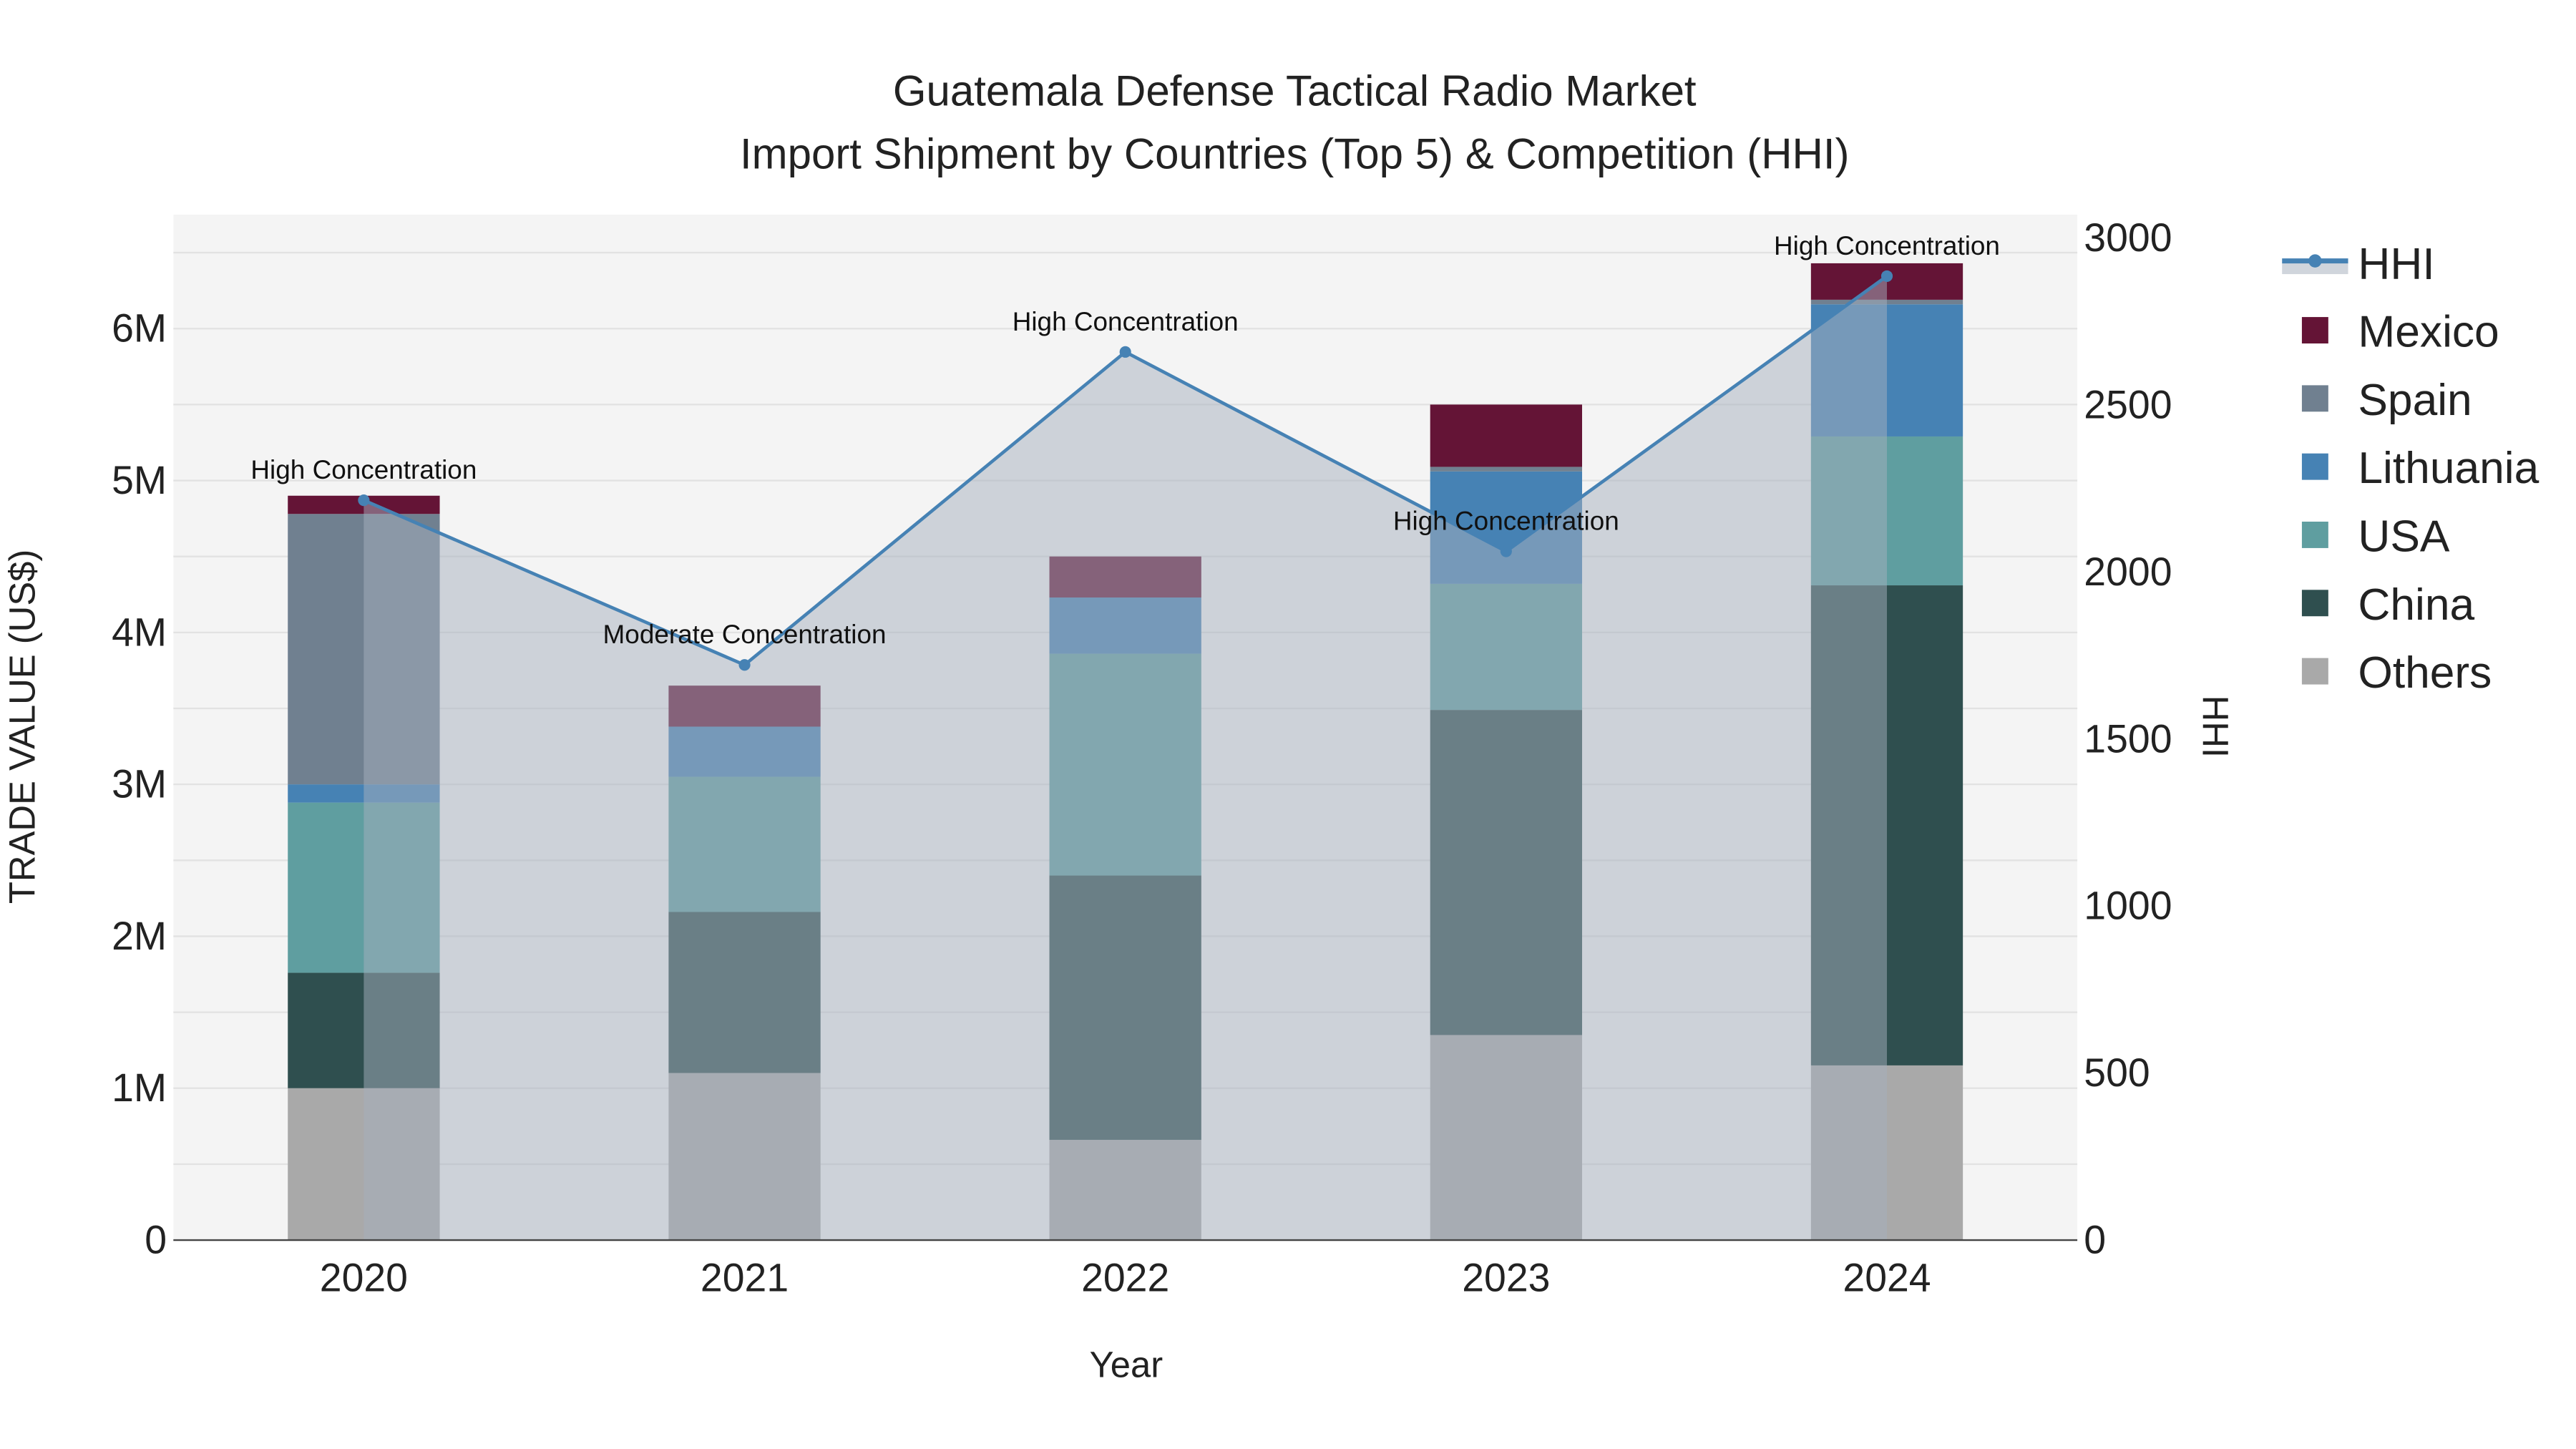 The width and height of the screenshot is (2576, 1449). What do you see at coordinates (2448, 468) in the screenshot?
I see `legend-label: Lithuania` at bounding box center [2448, 468].